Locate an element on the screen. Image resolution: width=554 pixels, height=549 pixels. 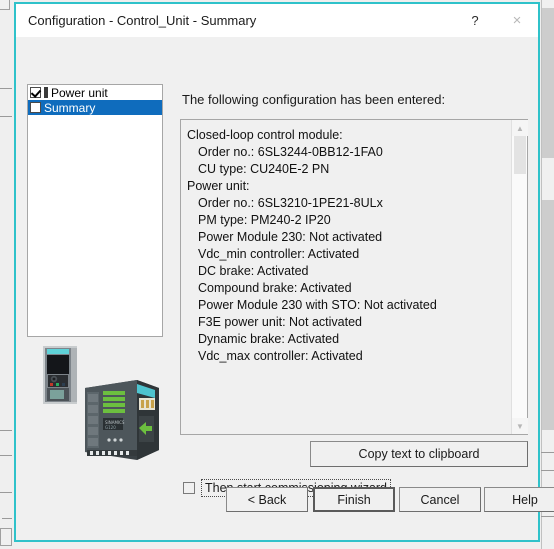
copy-text-to-clipboard-button: Copy text to clipboard is located at coordinates (419, 454).